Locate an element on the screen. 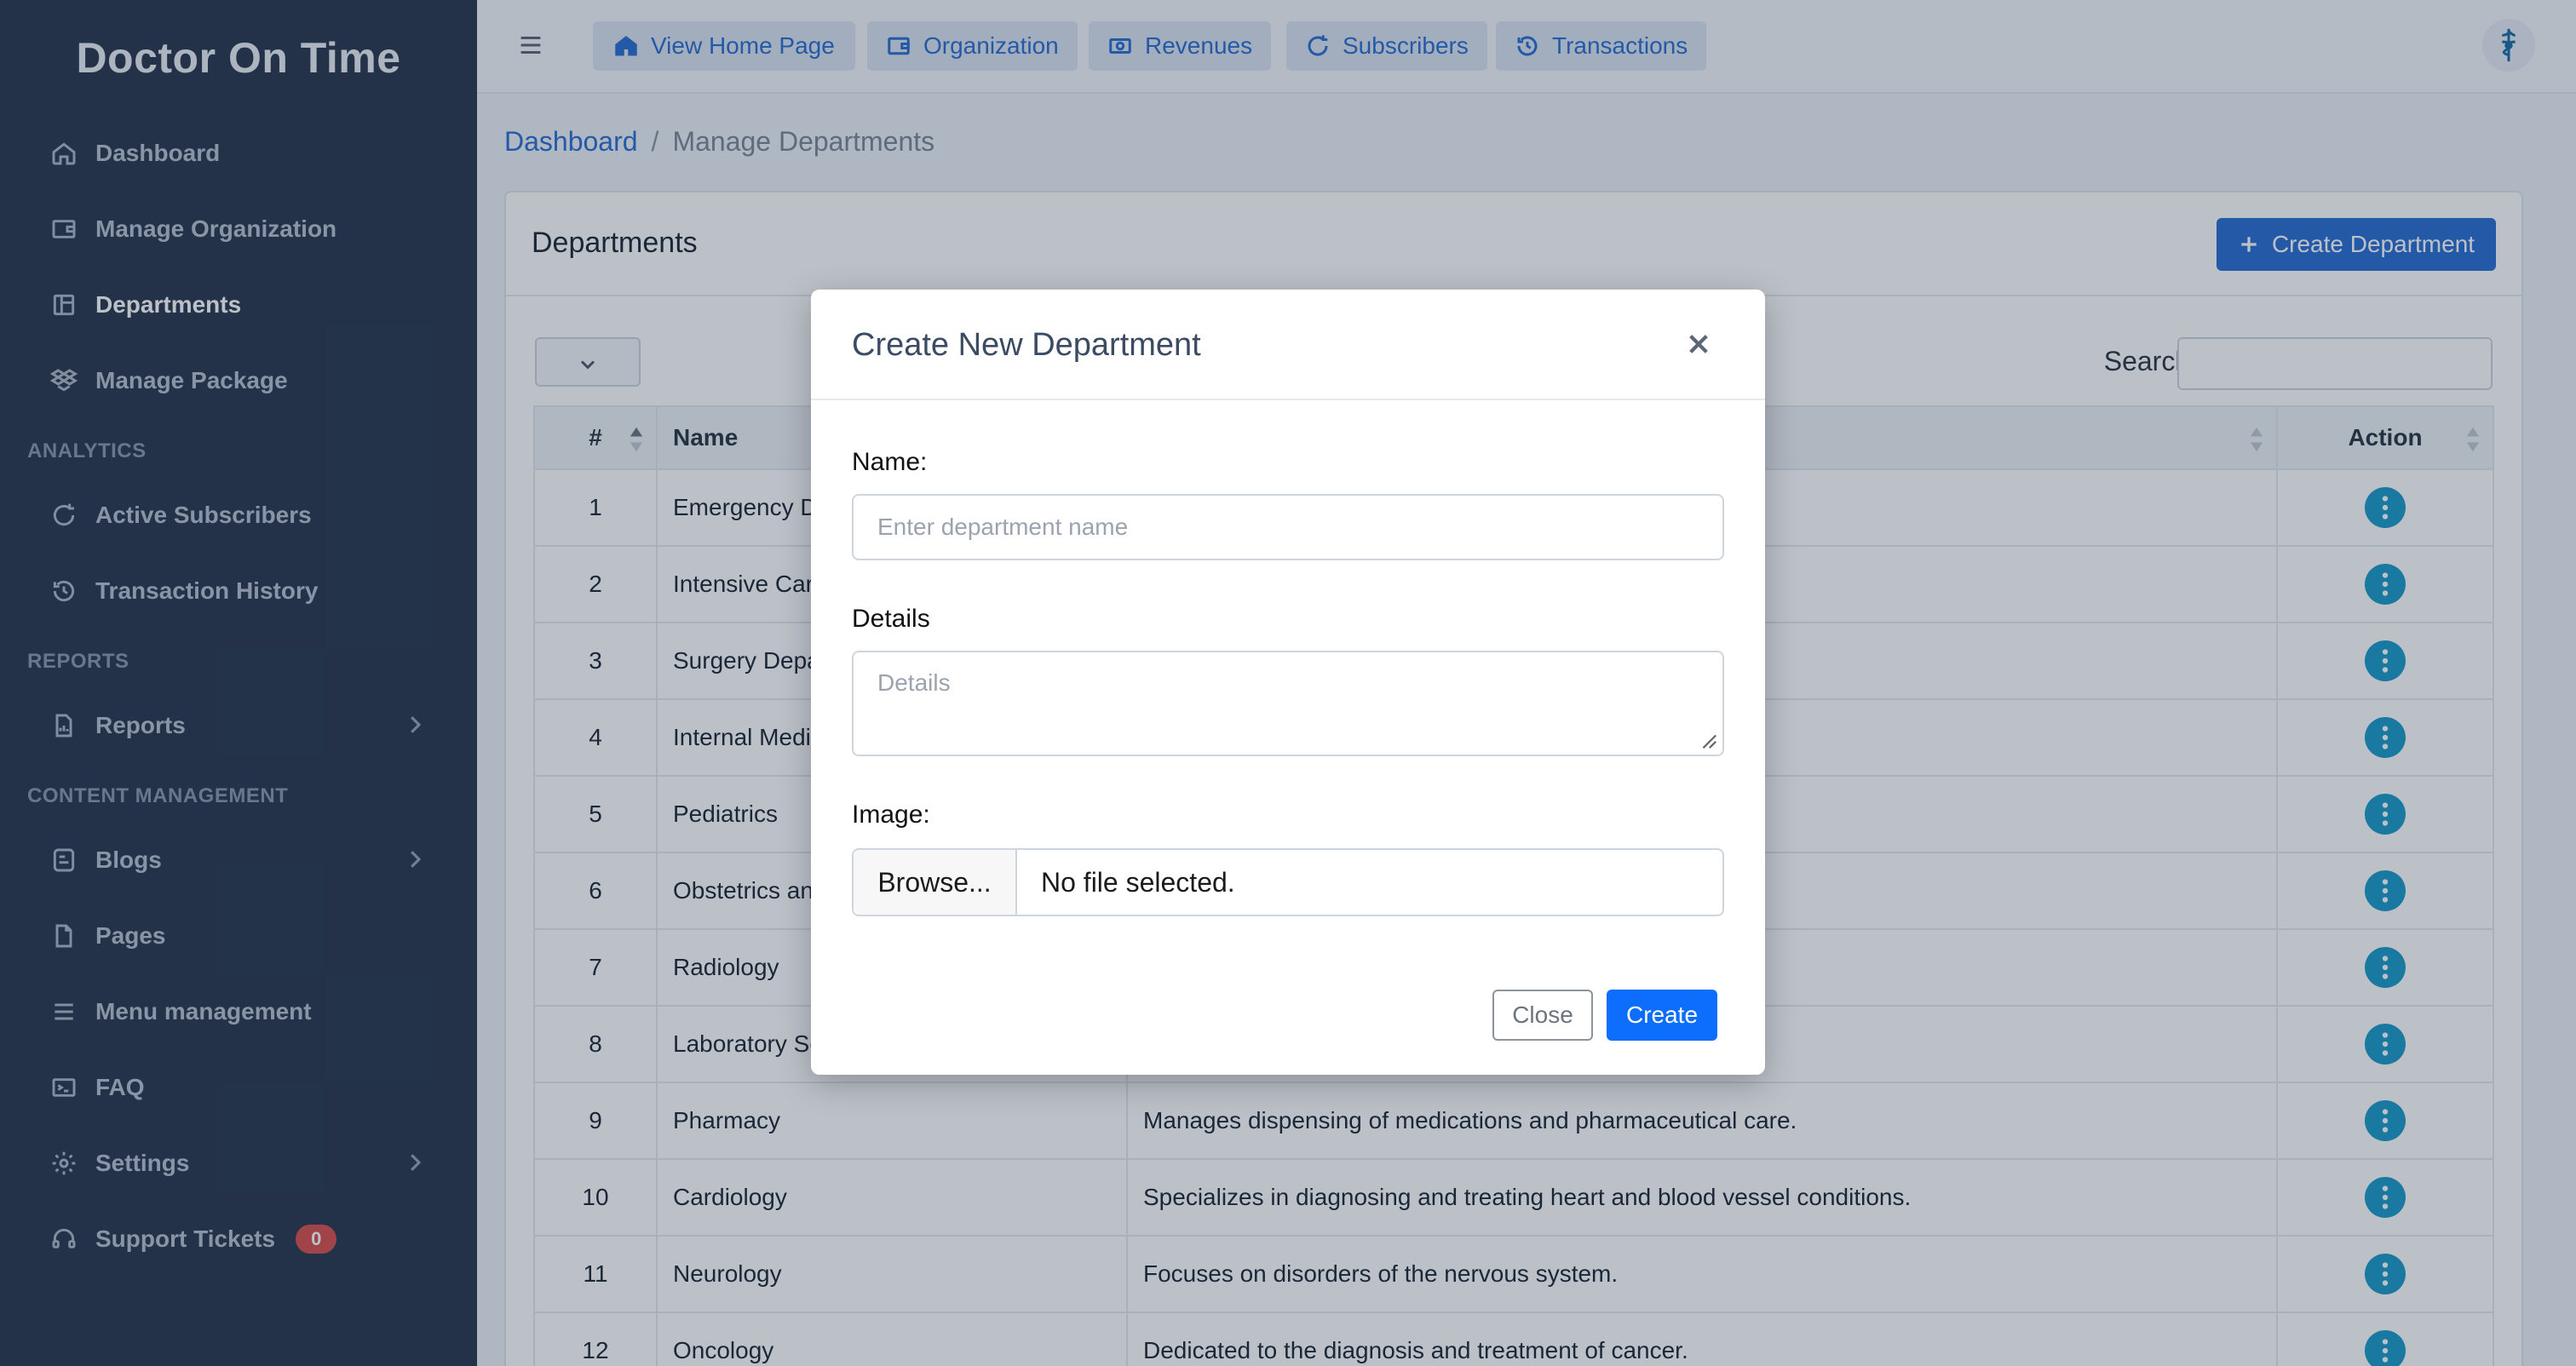  modal-title: Create New Department is located at coordinates (1027, 345).